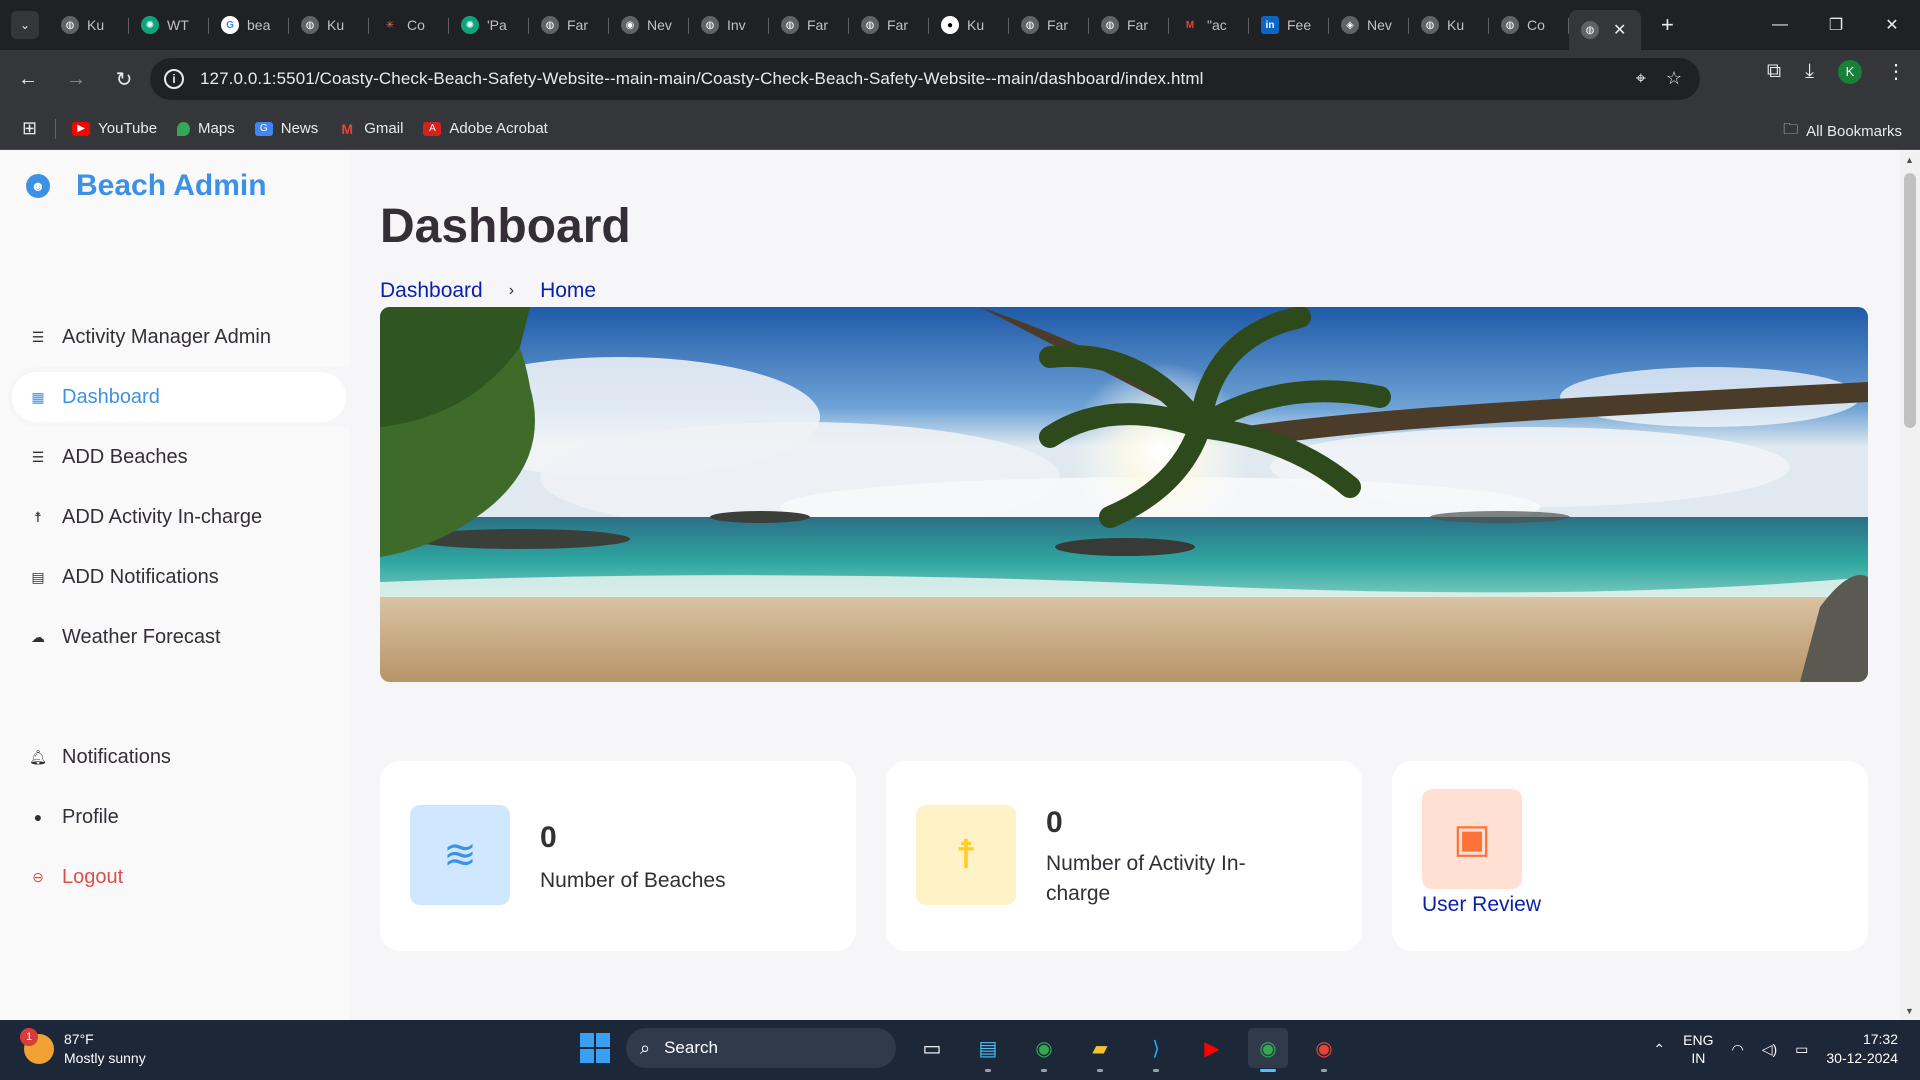 This screenshot has width=1920, height=1080. What do you see at coordinates (1659, 1049) in the screenshot?
I see `chevron-up-icon: ⌃` at bounding box center [1659, 1049].